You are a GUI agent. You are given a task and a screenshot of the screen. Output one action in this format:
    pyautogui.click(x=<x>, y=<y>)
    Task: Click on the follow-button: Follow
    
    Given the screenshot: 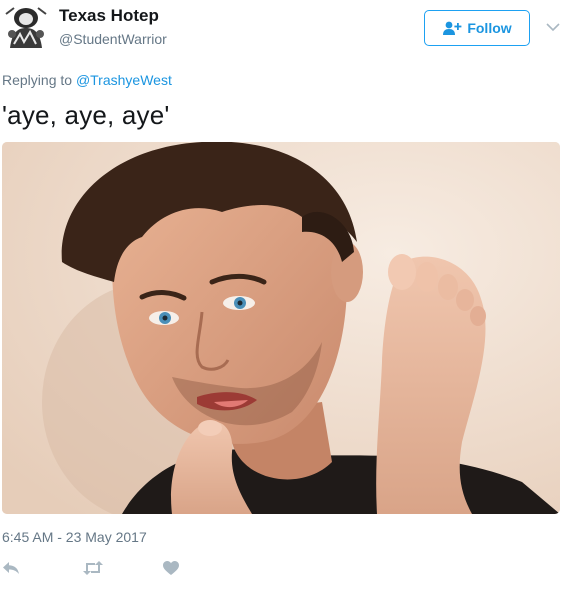 What is the action you would take?
    pyautogui.click(x=477, y=28)
    